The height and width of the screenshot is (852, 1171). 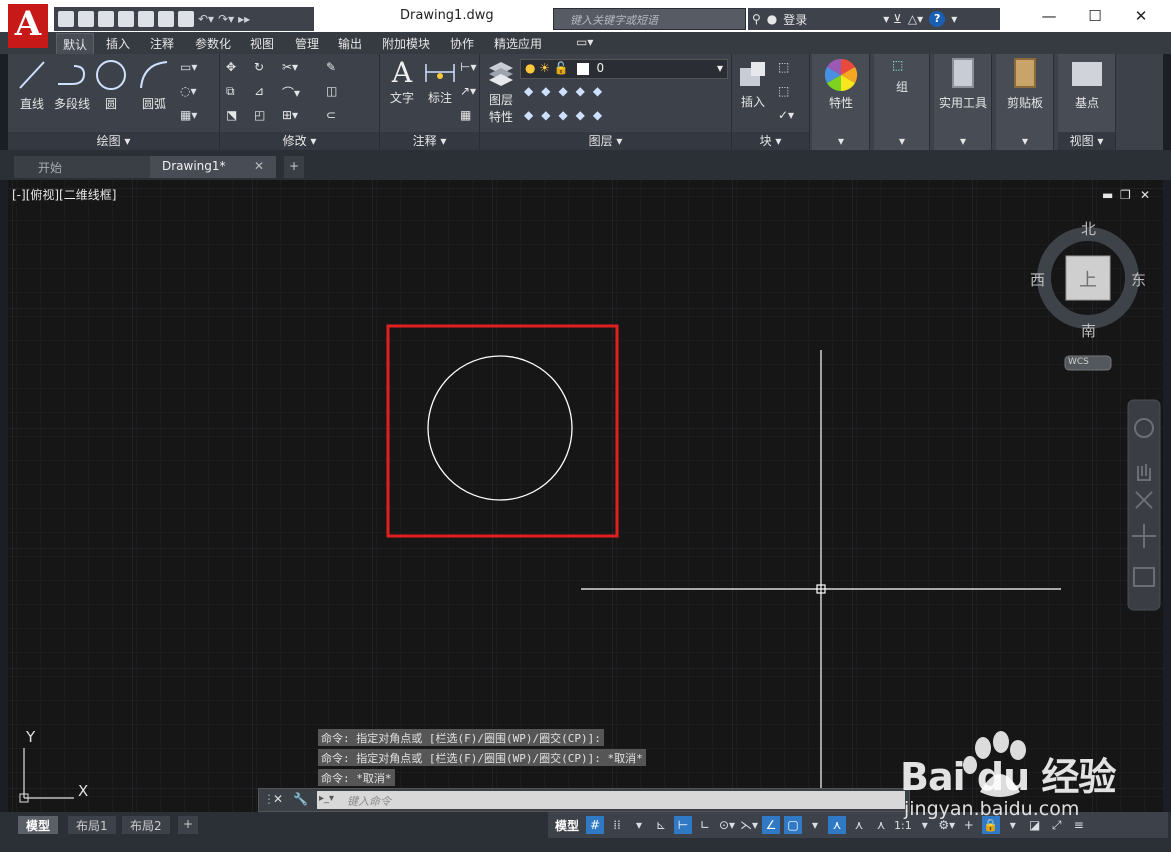 I want to click on arc-tool: 圆弧, so click(x=154, y=85).